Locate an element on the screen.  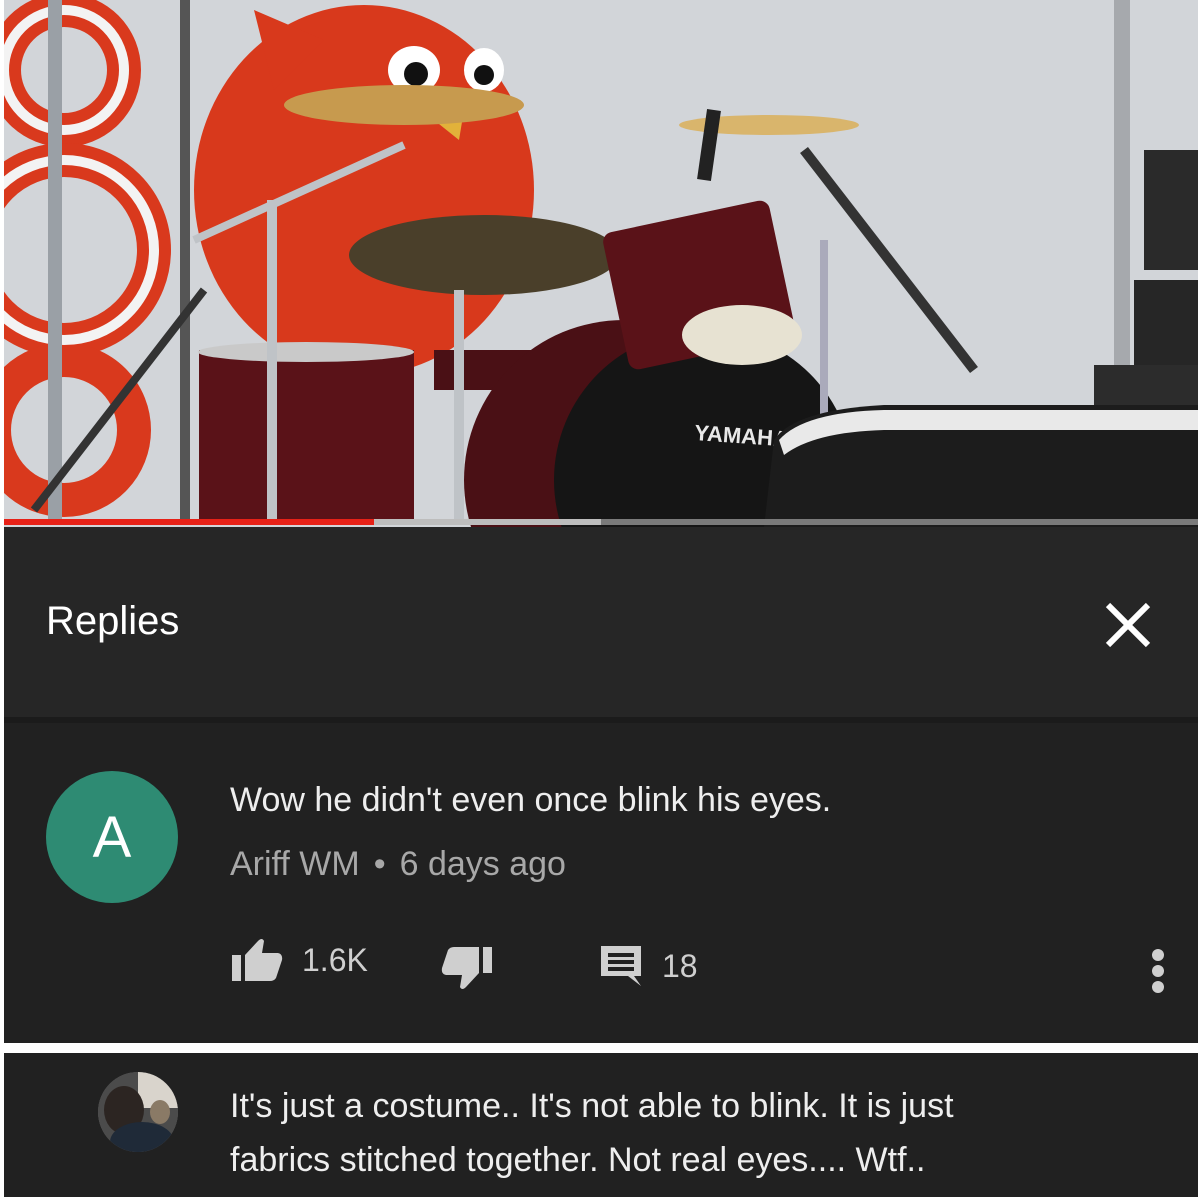
close-icon is located at coordinates (1128, 625).